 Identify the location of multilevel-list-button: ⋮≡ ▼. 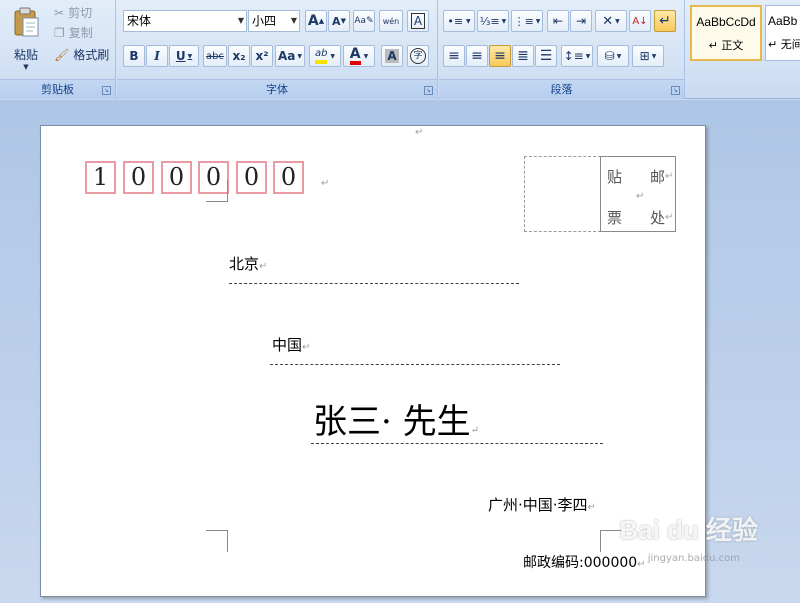
(527, 21).